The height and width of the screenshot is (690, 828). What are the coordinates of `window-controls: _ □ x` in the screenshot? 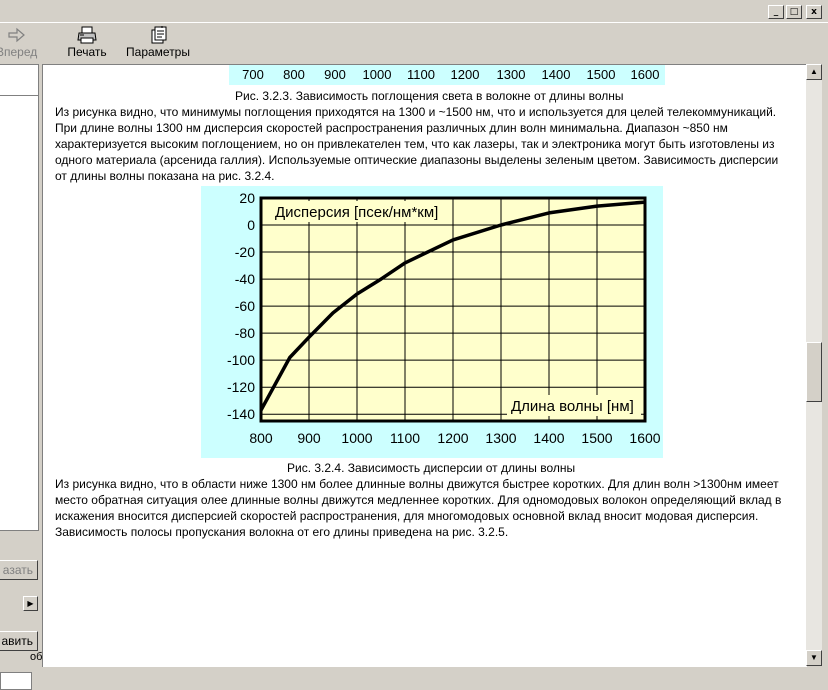 It's located at (795, 12).